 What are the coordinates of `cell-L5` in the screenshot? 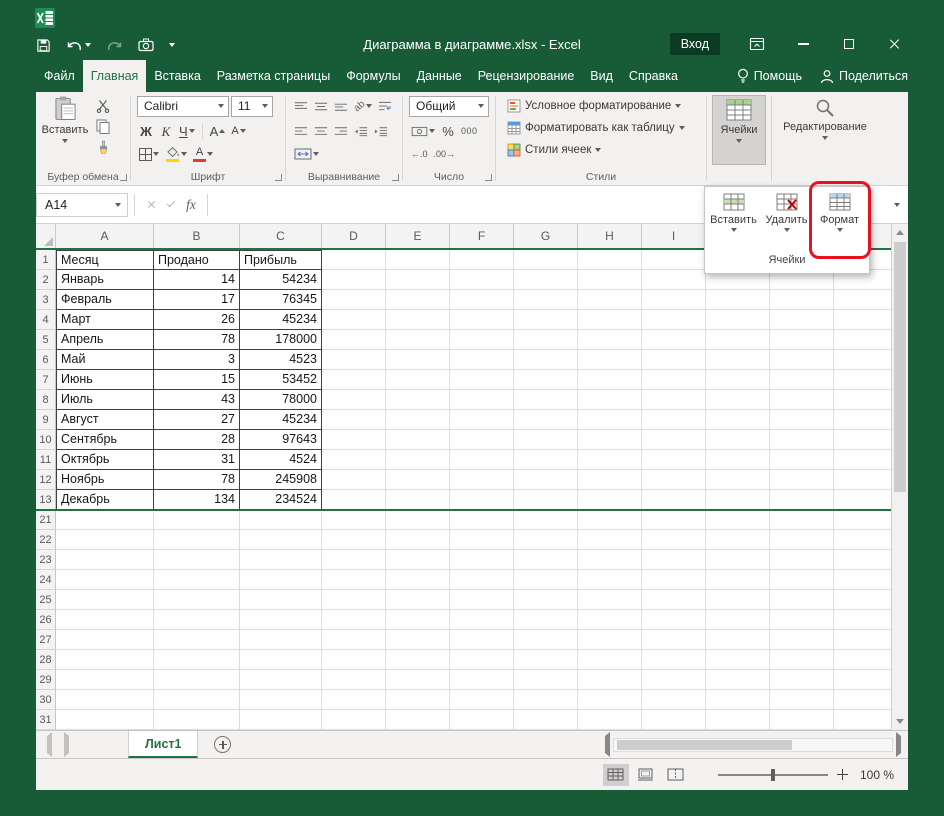 It's located at (862, 340).